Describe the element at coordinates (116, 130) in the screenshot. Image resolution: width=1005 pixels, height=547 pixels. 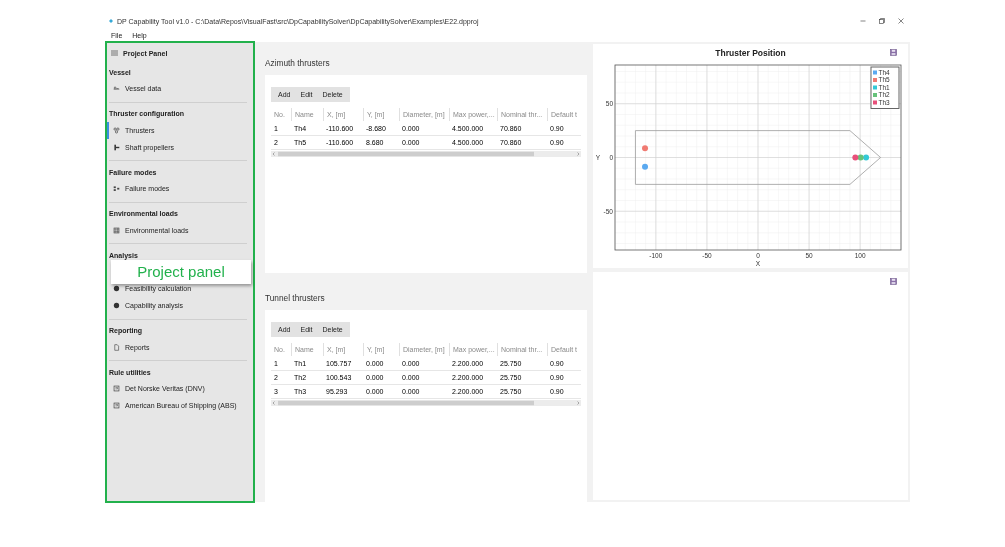
I see `circles-icon` at that location.